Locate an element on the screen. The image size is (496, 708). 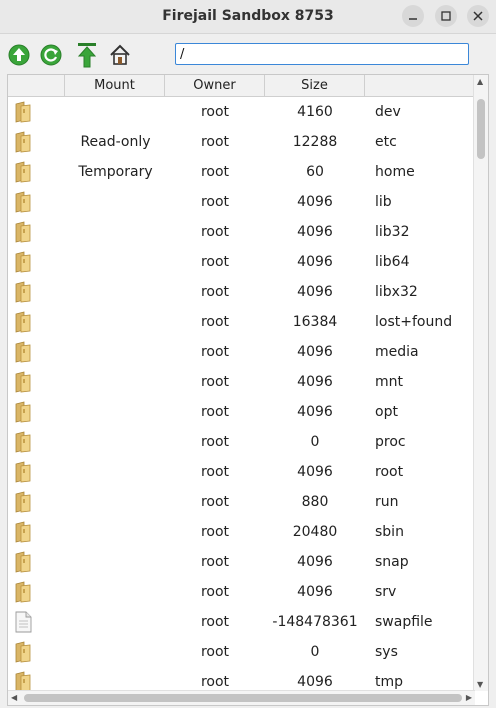
refresh-icon is located at coordinates (51, 55).